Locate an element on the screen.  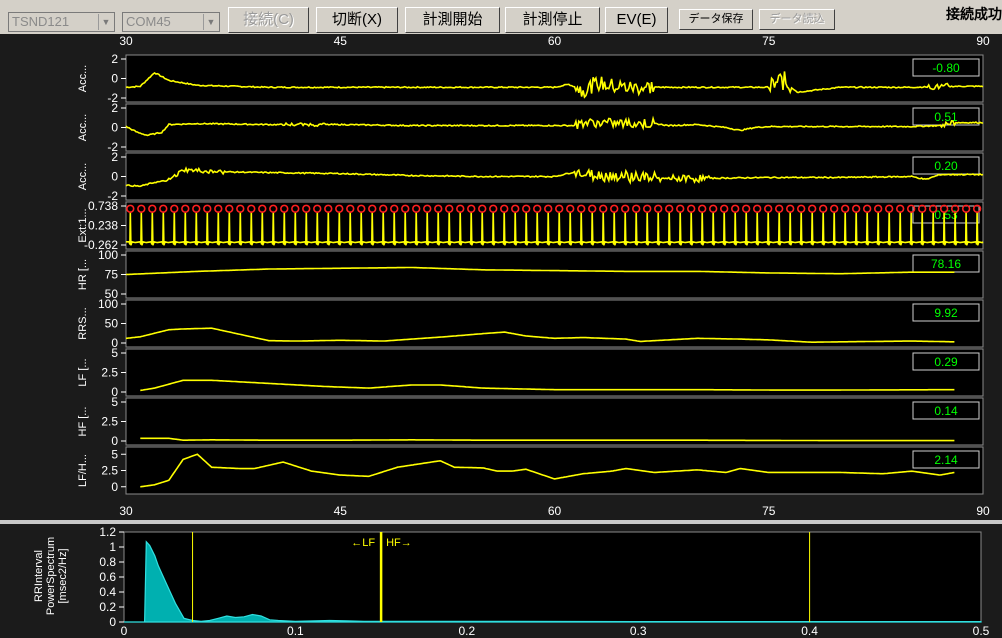
disconnect-button: 切断(X) is located at coordinates (357, 20).